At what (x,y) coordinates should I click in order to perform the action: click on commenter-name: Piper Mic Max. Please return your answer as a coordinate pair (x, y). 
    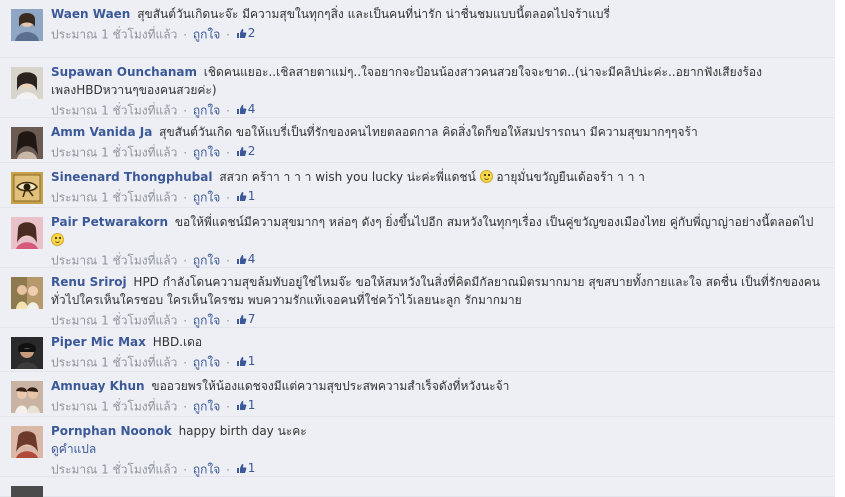
    Looking at the image, I should click on (98, 342).